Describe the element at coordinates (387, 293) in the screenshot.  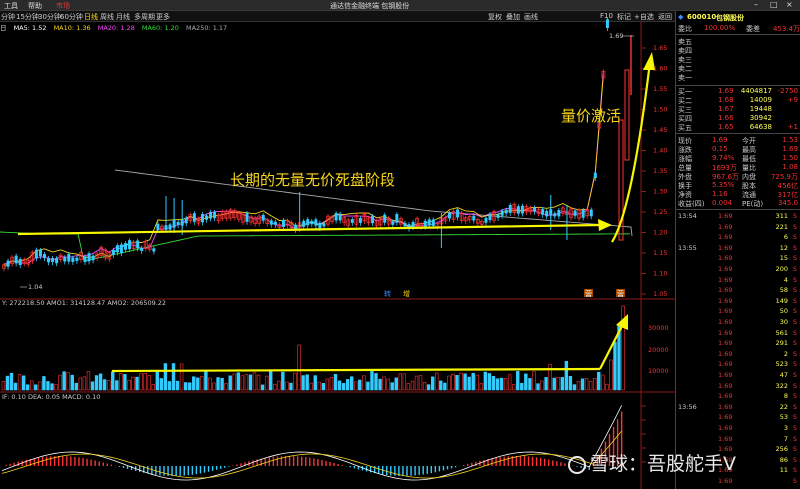
I see `event-marker-1: 转` at that location.